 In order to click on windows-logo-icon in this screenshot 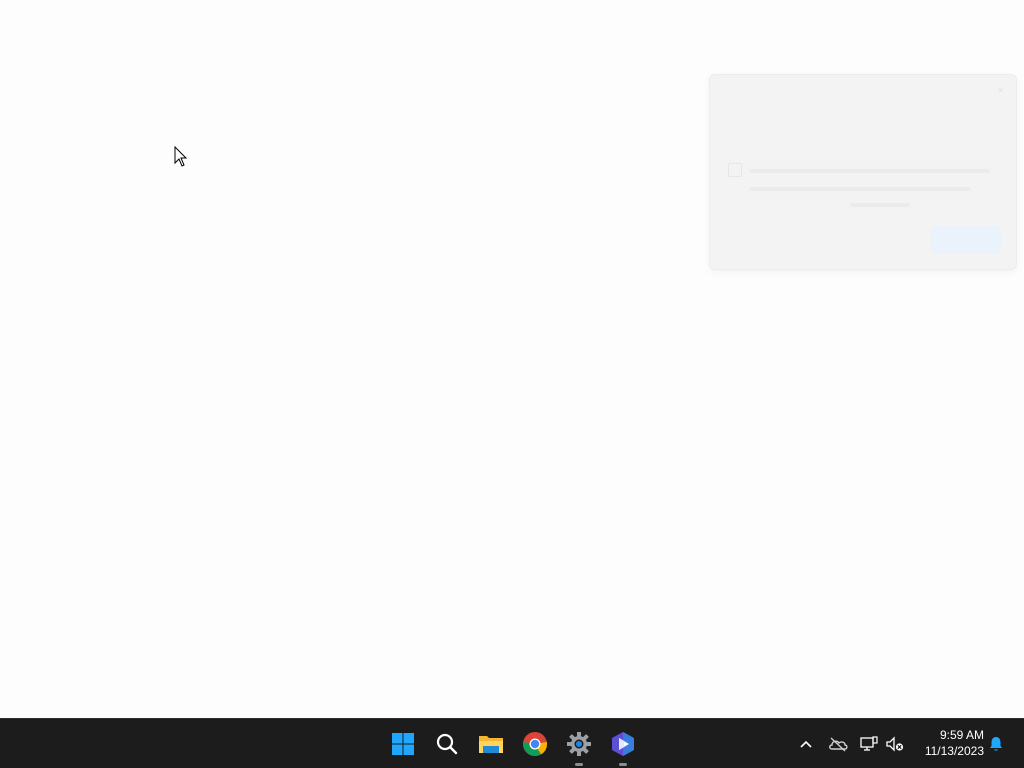, I will do `click(403, 744)`.